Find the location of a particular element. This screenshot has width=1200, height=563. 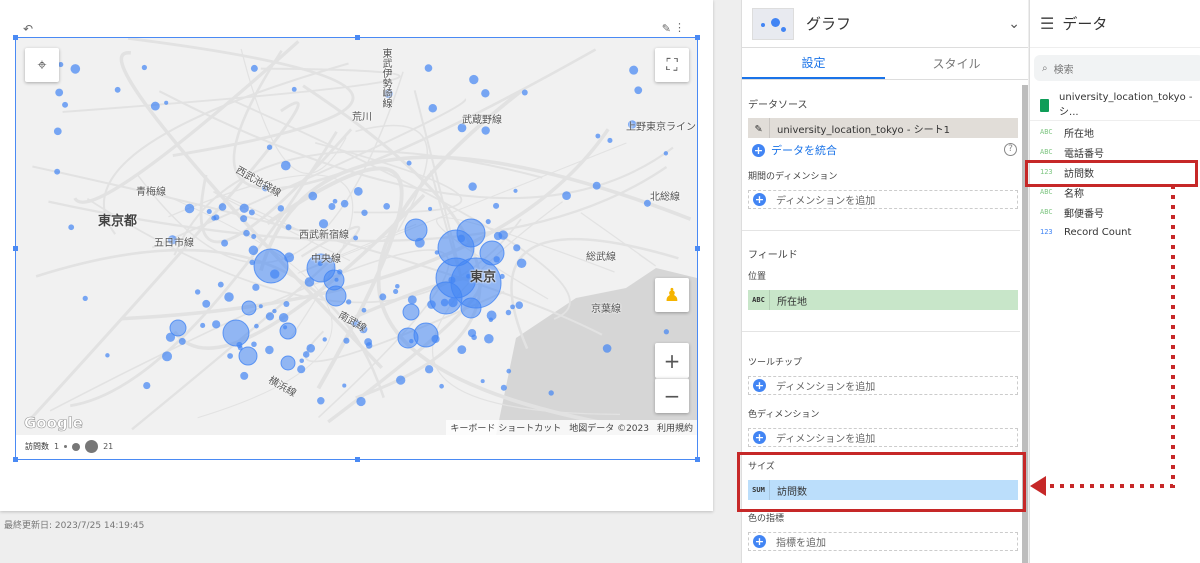

datasource-name: university_location_tokyo - シート1 is located at coordinates (863, 130).